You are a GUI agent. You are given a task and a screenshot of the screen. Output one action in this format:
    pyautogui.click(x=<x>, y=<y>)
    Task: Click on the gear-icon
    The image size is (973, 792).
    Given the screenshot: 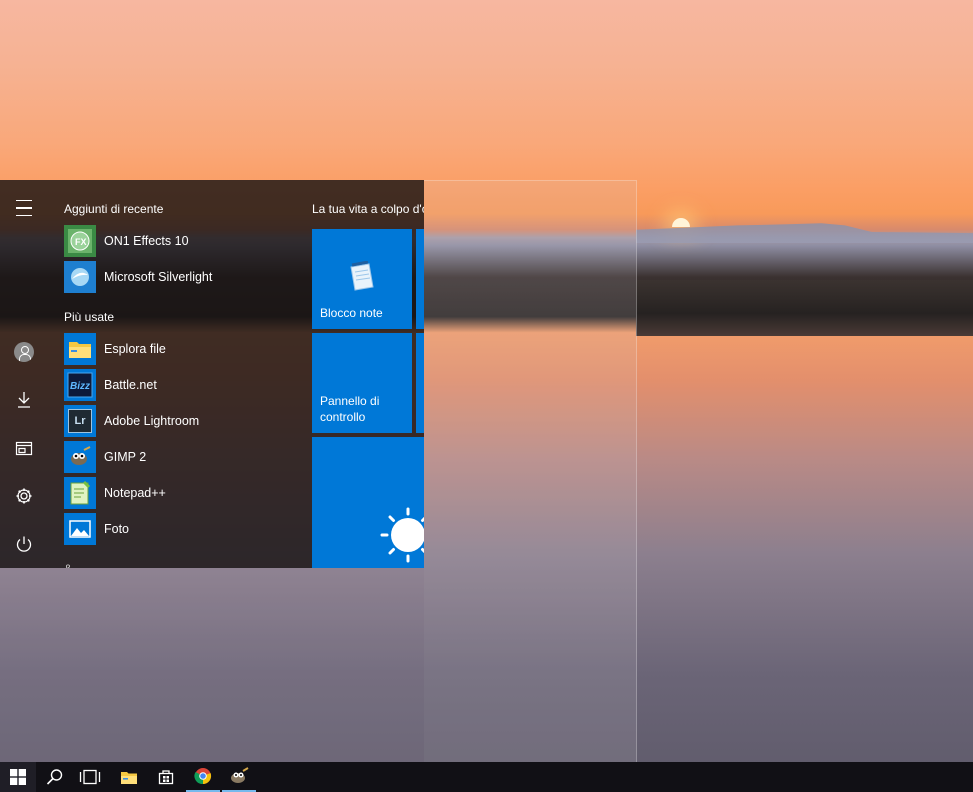 What is the action you would take?
    pyautogui.click(x=24, y=496)
    